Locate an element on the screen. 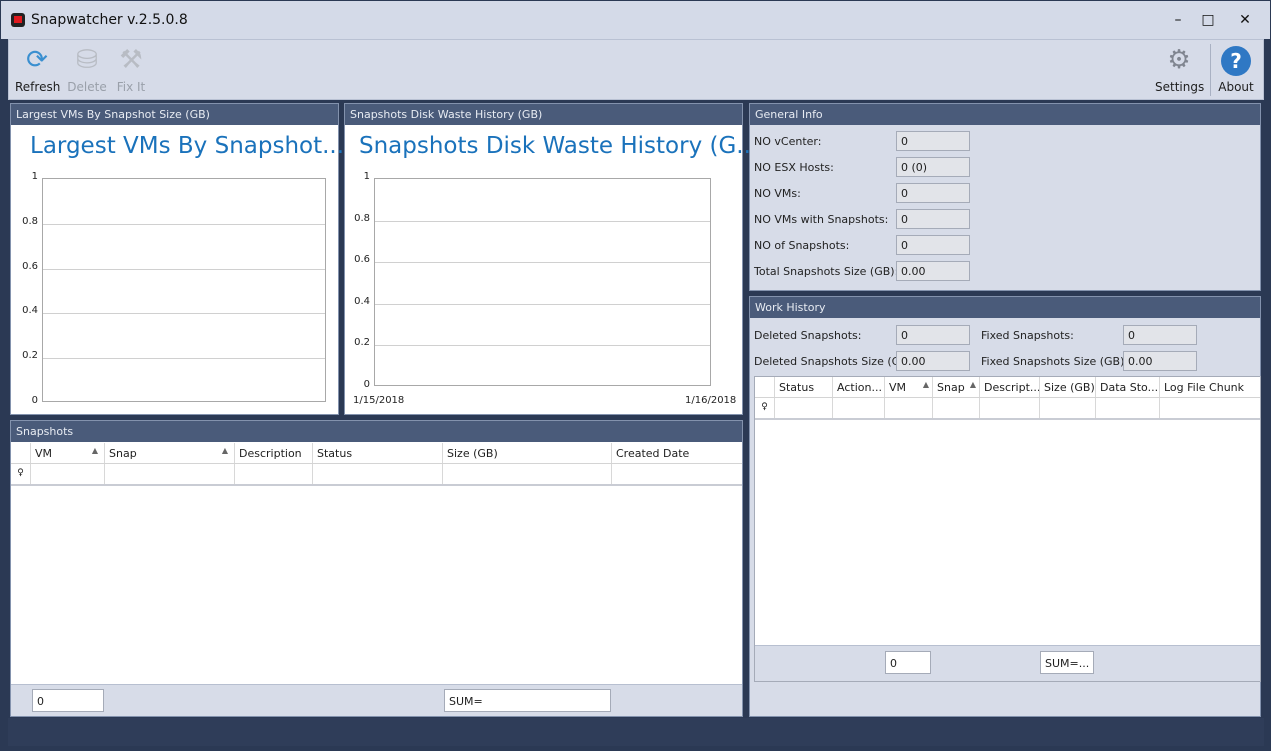 Image resolution: width=1271 pixels, height=751 pixels. info-label: NO of Snapshots: is located at coordinates (802, 245).